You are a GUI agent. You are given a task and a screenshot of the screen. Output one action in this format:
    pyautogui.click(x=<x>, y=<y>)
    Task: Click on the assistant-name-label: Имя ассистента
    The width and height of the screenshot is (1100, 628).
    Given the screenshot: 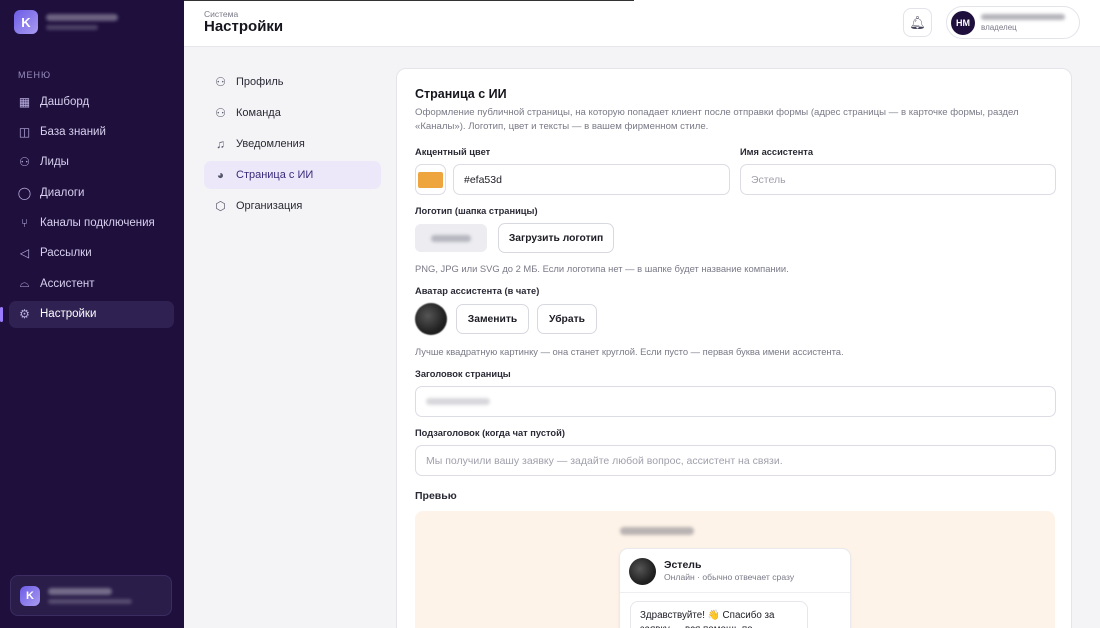 What is the action you would take?
    pyautogui.click(x=777, y=152)
    